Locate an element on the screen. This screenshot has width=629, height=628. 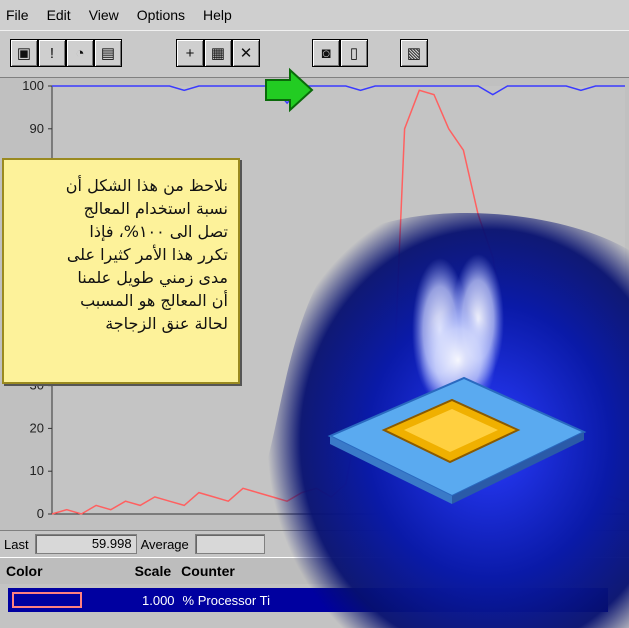
log-view-button: ◔ is located at coordinates (80, 53).